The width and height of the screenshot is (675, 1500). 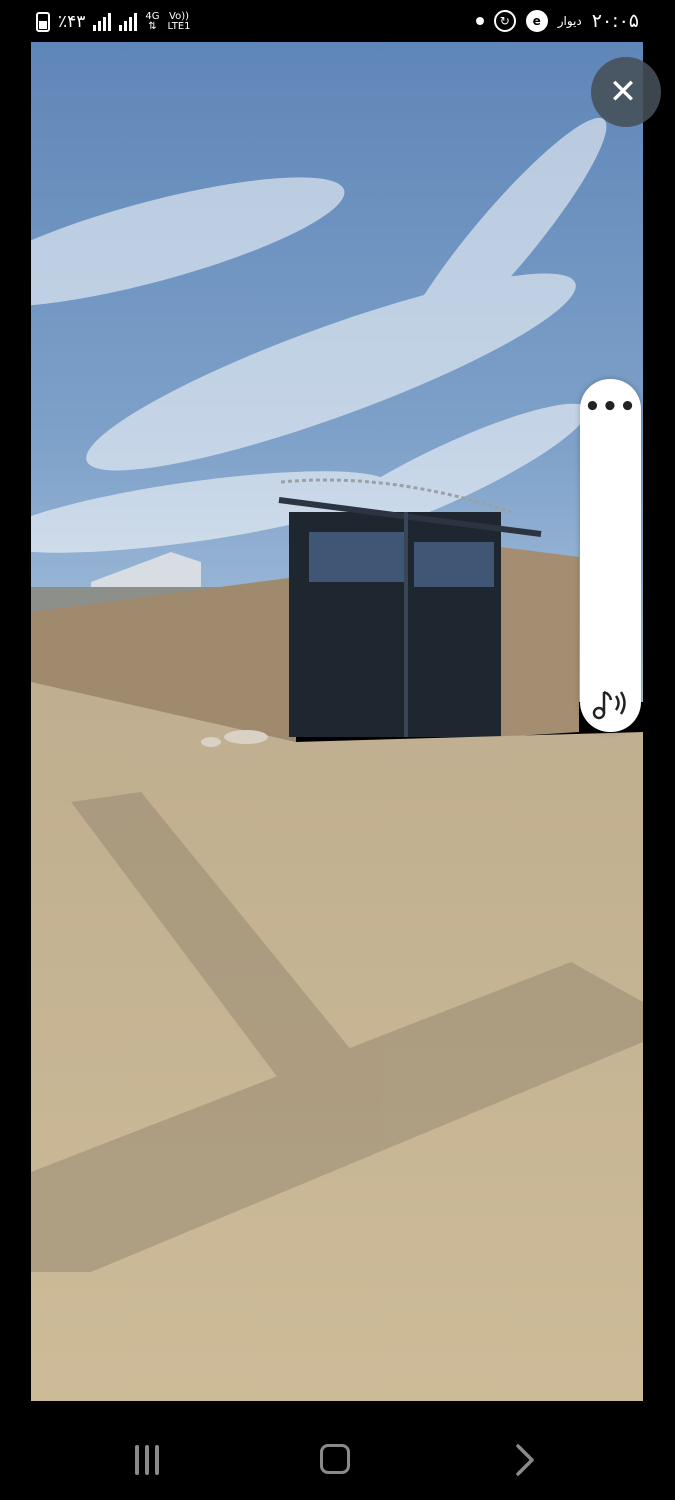 I want to click on recents-icon, so click(x=147, y=1460).